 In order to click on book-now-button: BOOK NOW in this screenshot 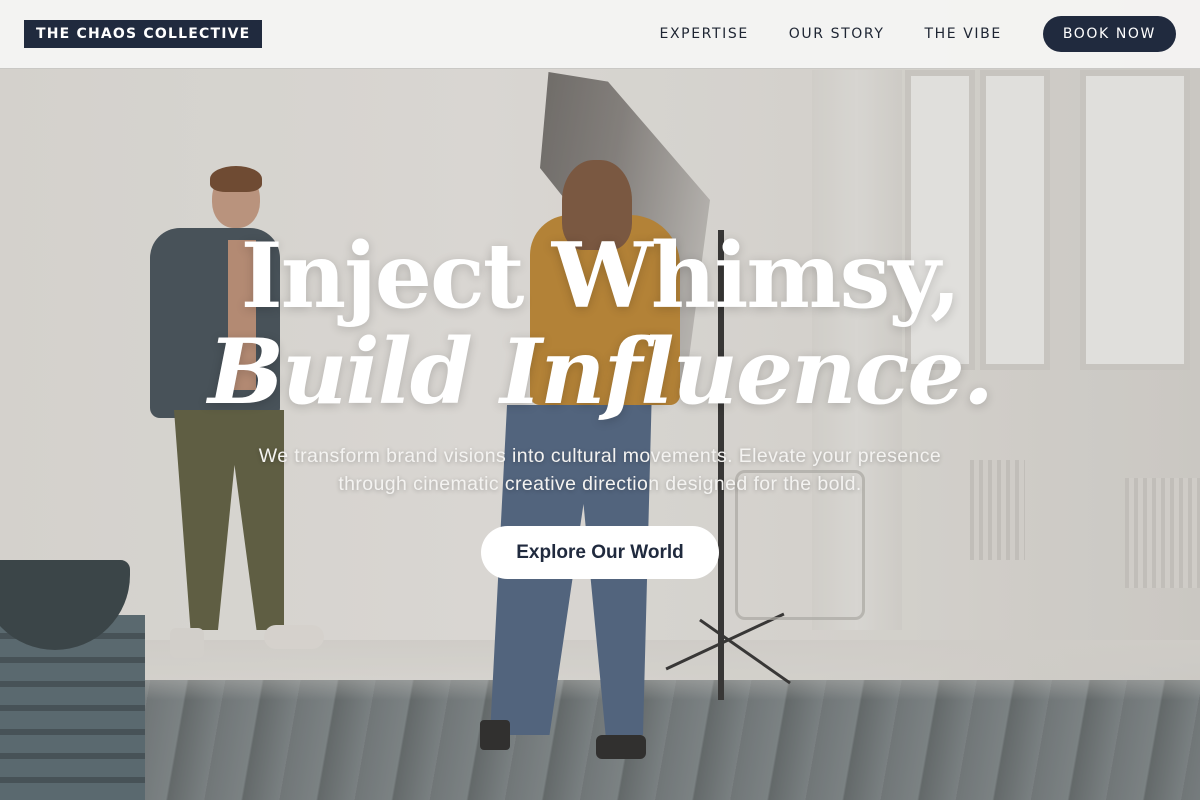, I will do `click(1109, 34)`.